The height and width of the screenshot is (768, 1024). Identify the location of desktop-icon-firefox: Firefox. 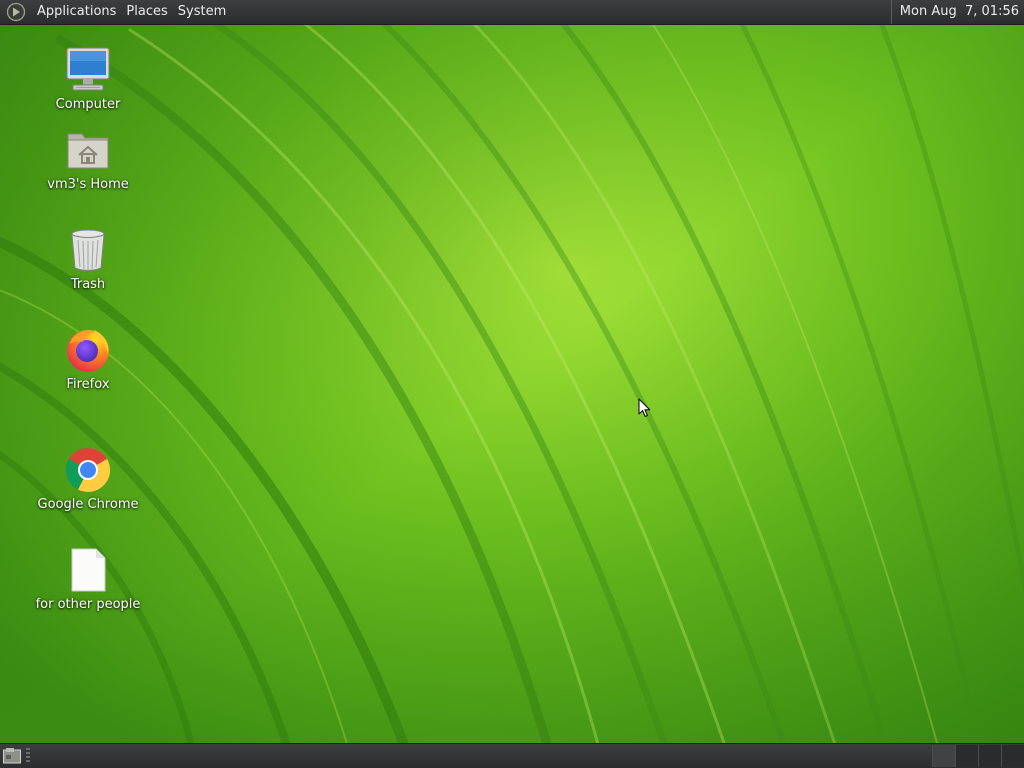
(88, 359).